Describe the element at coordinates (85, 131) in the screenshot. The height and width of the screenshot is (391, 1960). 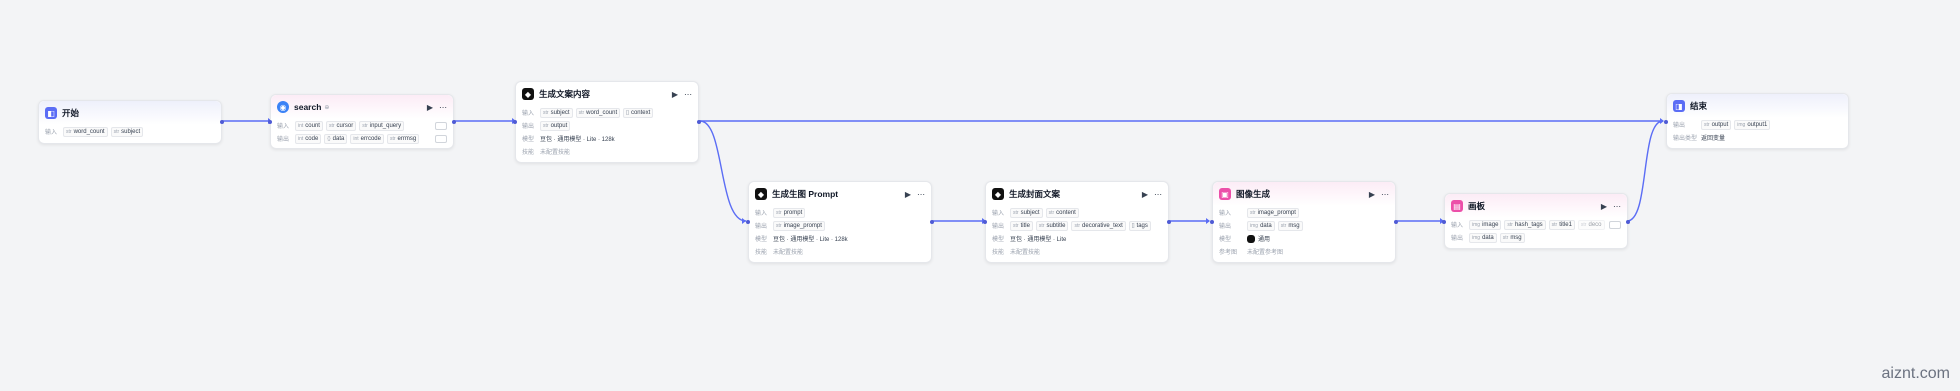
I see `var-chip: str word_count` at that location.